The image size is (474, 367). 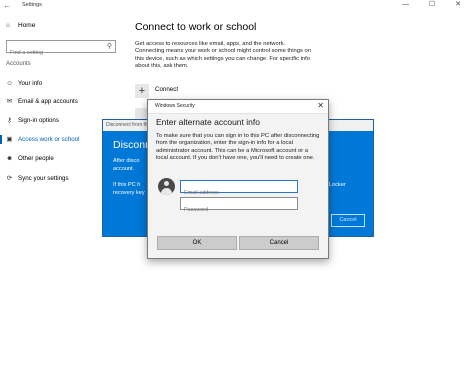 I want to click on sidebar-item-email-app-accounts: ✉ Email & app accounts, so click(x=59, y=101).